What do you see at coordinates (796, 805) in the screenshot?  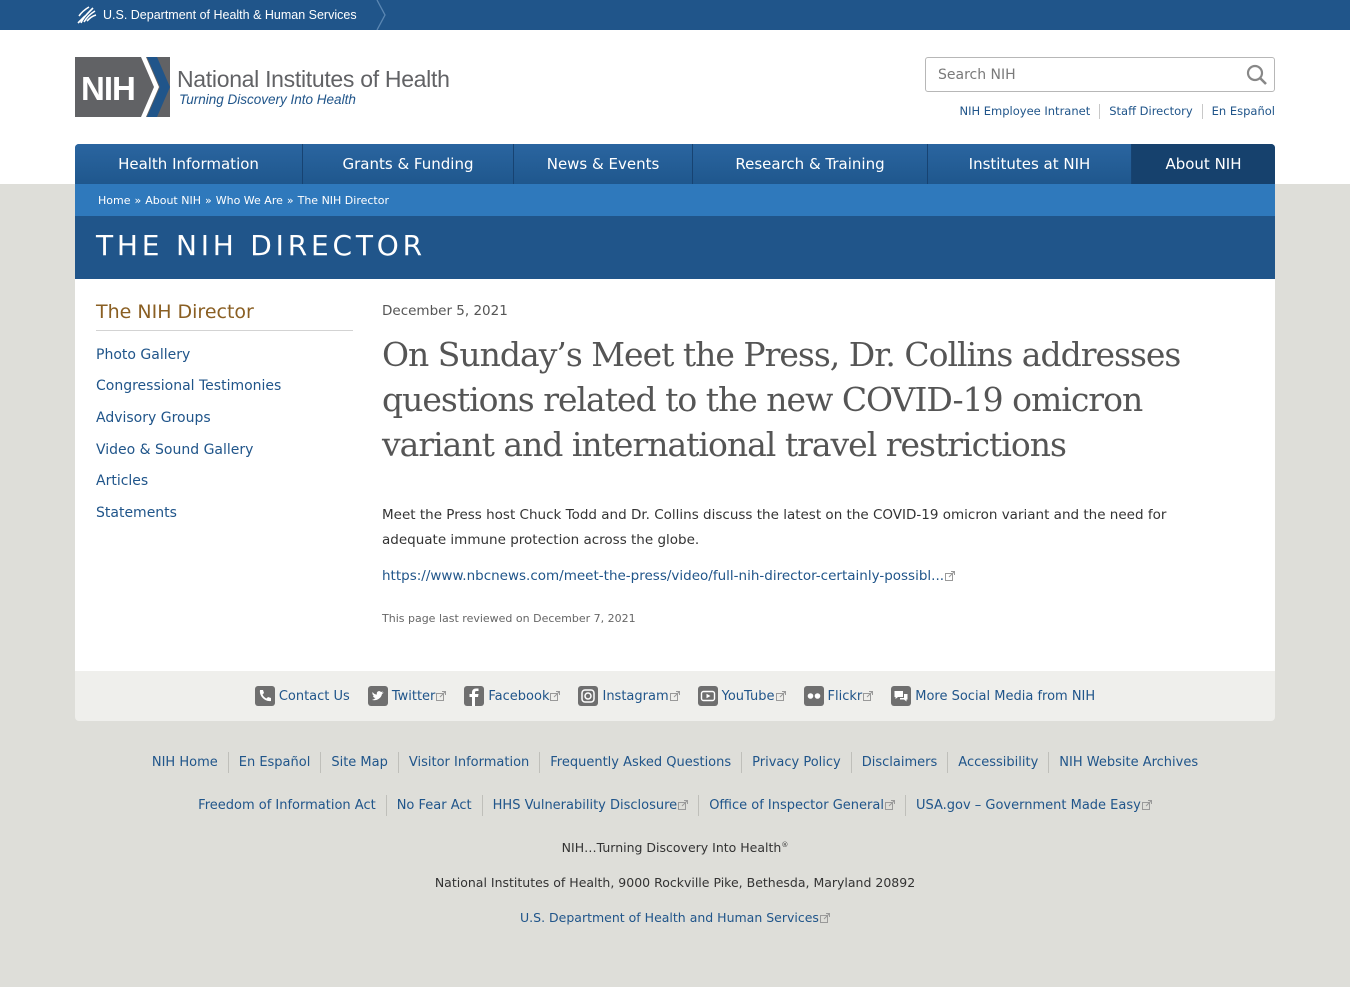 I see `footer-link-label: Office of Inspector General` at bounding box center [796, 805].